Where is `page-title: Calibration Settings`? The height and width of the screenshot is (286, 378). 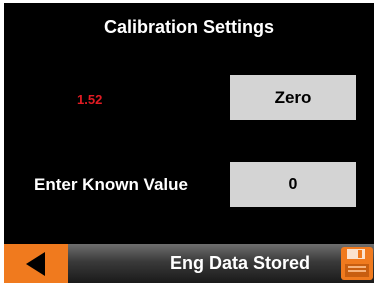 page-title: Calibration Settings is located at coordinates (188, 27).